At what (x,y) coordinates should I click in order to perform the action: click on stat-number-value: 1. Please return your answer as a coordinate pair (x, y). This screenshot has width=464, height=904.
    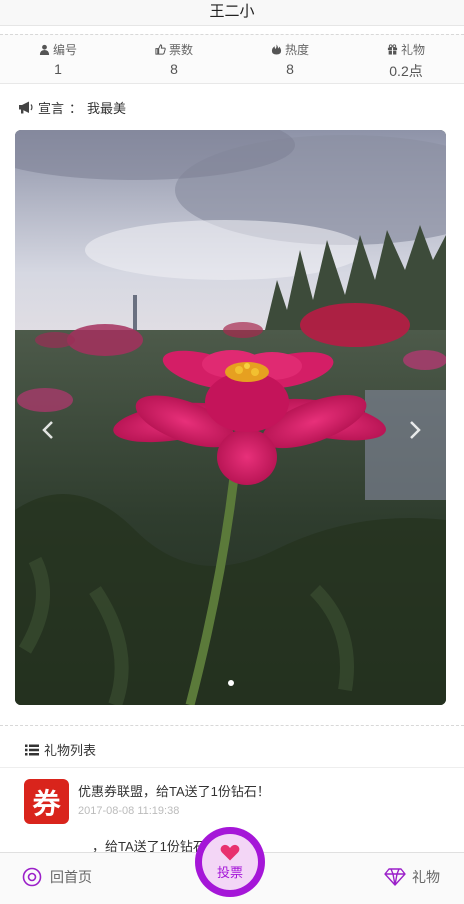
    Looking at the image, I should click on (58, 69).